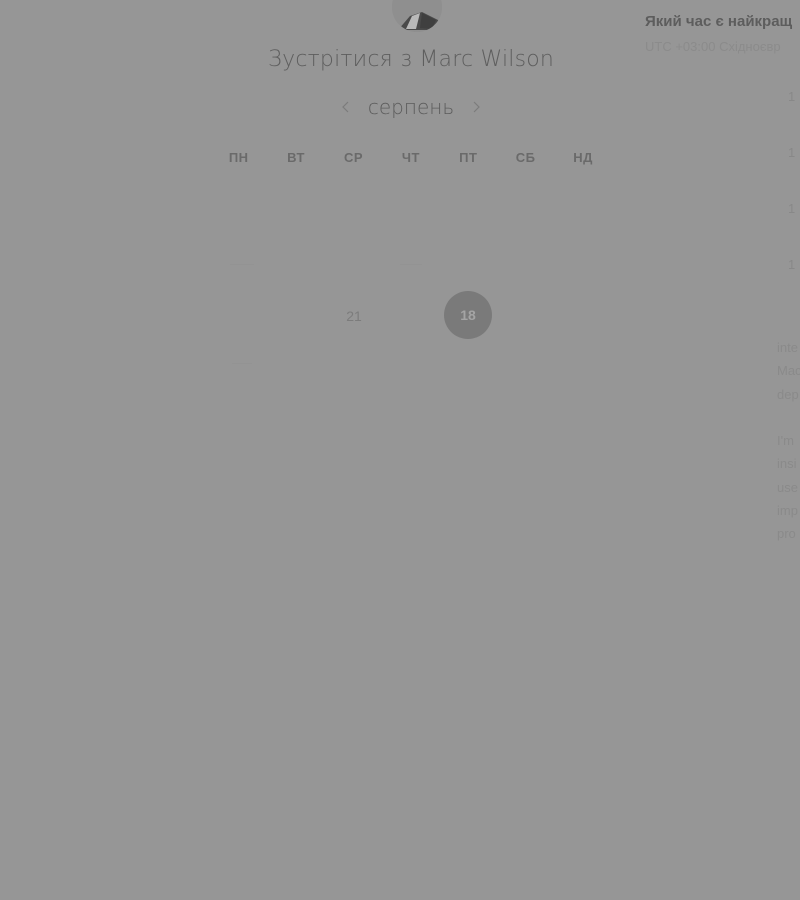  What do you see at coordinates (788, 371) in the screenshot?
I see `description-line: Mac` at bounding box center [788, 371].